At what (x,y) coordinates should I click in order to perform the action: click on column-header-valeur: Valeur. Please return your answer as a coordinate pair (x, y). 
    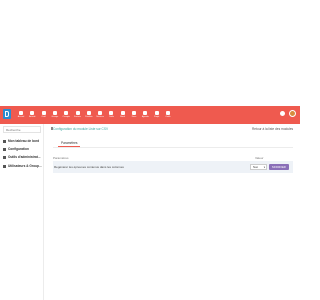
    Looking at the image, I should click on (259, 158).